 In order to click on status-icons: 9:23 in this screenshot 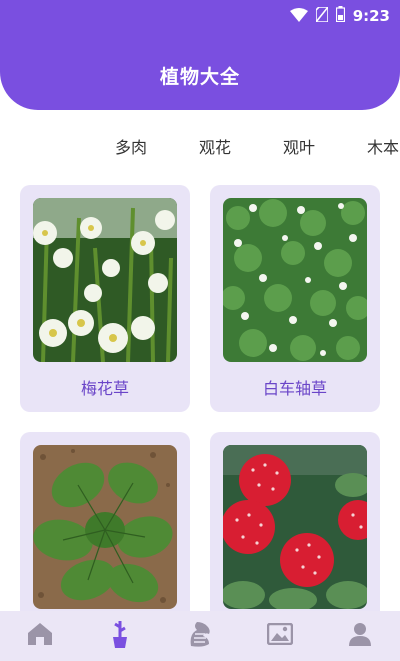, I will do `click(339, 16)`.